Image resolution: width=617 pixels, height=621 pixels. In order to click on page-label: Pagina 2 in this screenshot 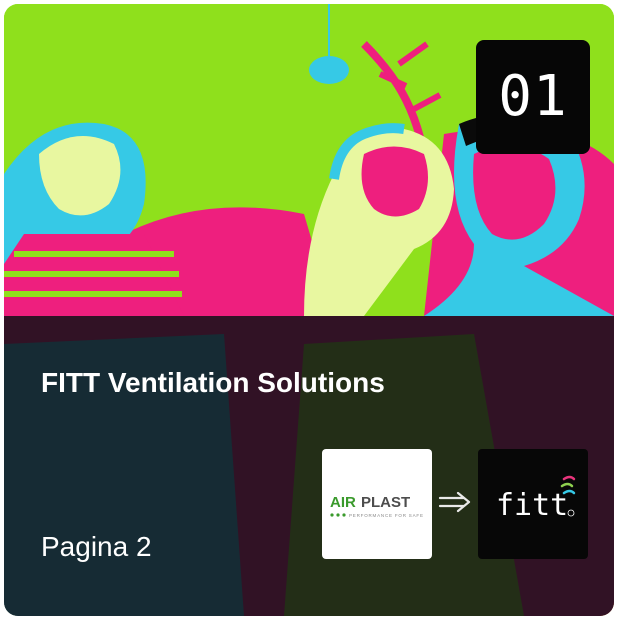, I will do `click(96, 546)`.